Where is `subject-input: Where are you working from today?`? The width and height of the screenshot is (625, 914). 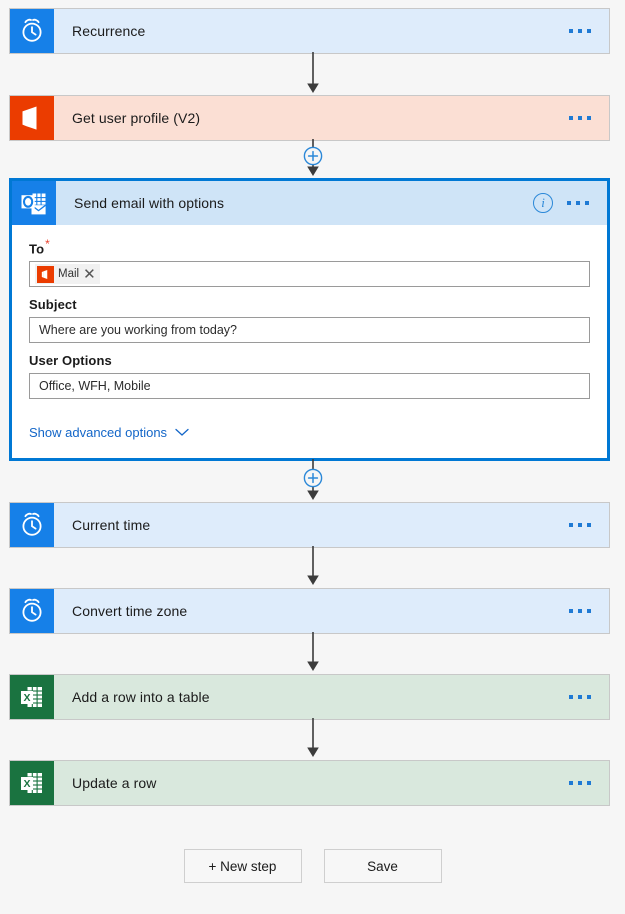
subject-input: Where are you working from today? is located at coordinates (309, 330).